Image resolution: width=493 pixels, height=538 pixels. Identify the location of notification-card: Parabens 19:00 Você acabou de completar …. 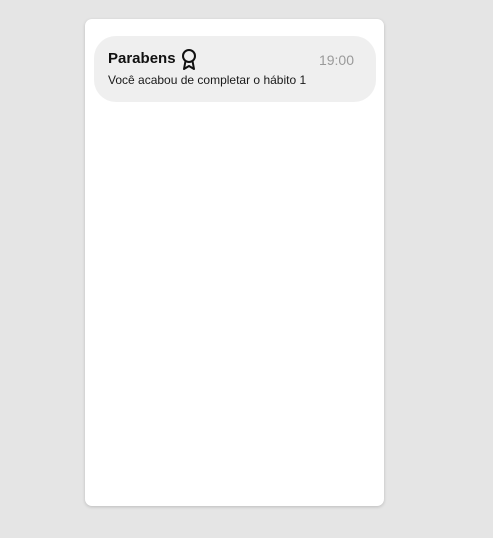
(235, 69).